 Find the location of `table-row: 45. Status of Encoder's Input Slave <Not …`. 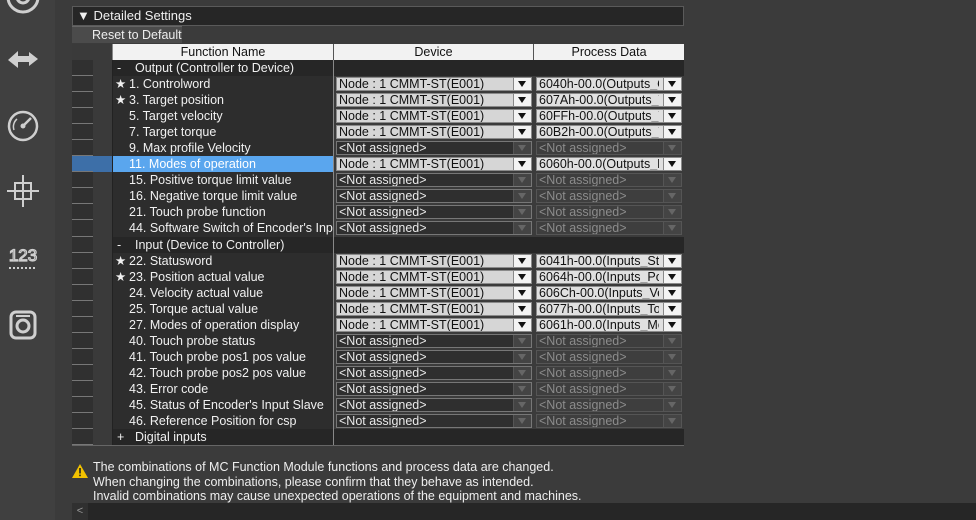

table-row: 45. Status of Encoder's Input Slave <Not … is located at coordinates (378, 405).